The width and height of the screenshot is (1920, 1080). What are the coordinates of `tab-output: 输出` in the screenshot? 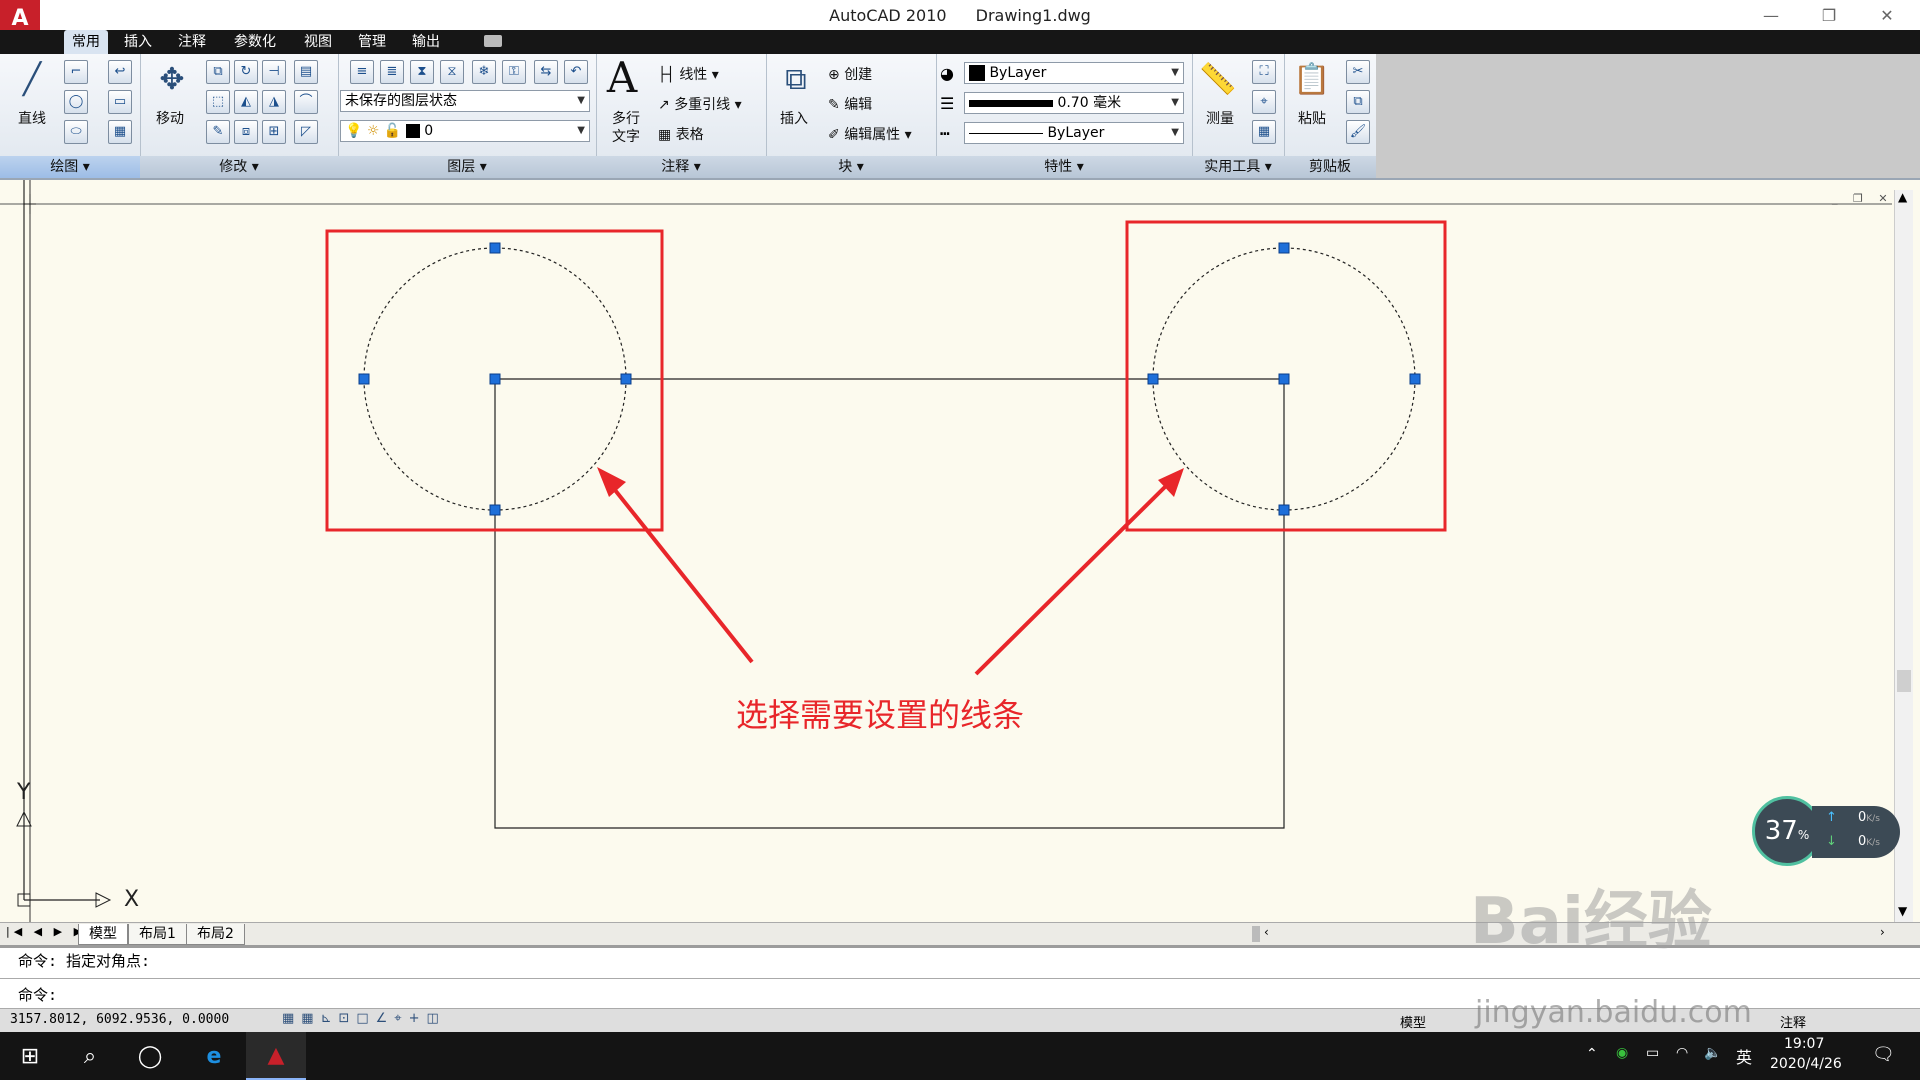 It's located at (426, 42).